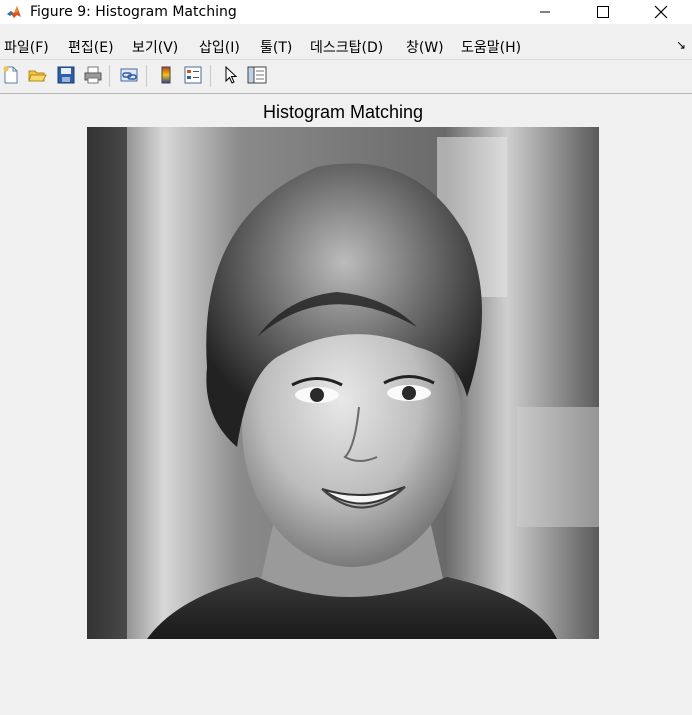  I want to click on legend-icon, so click(193, 75).